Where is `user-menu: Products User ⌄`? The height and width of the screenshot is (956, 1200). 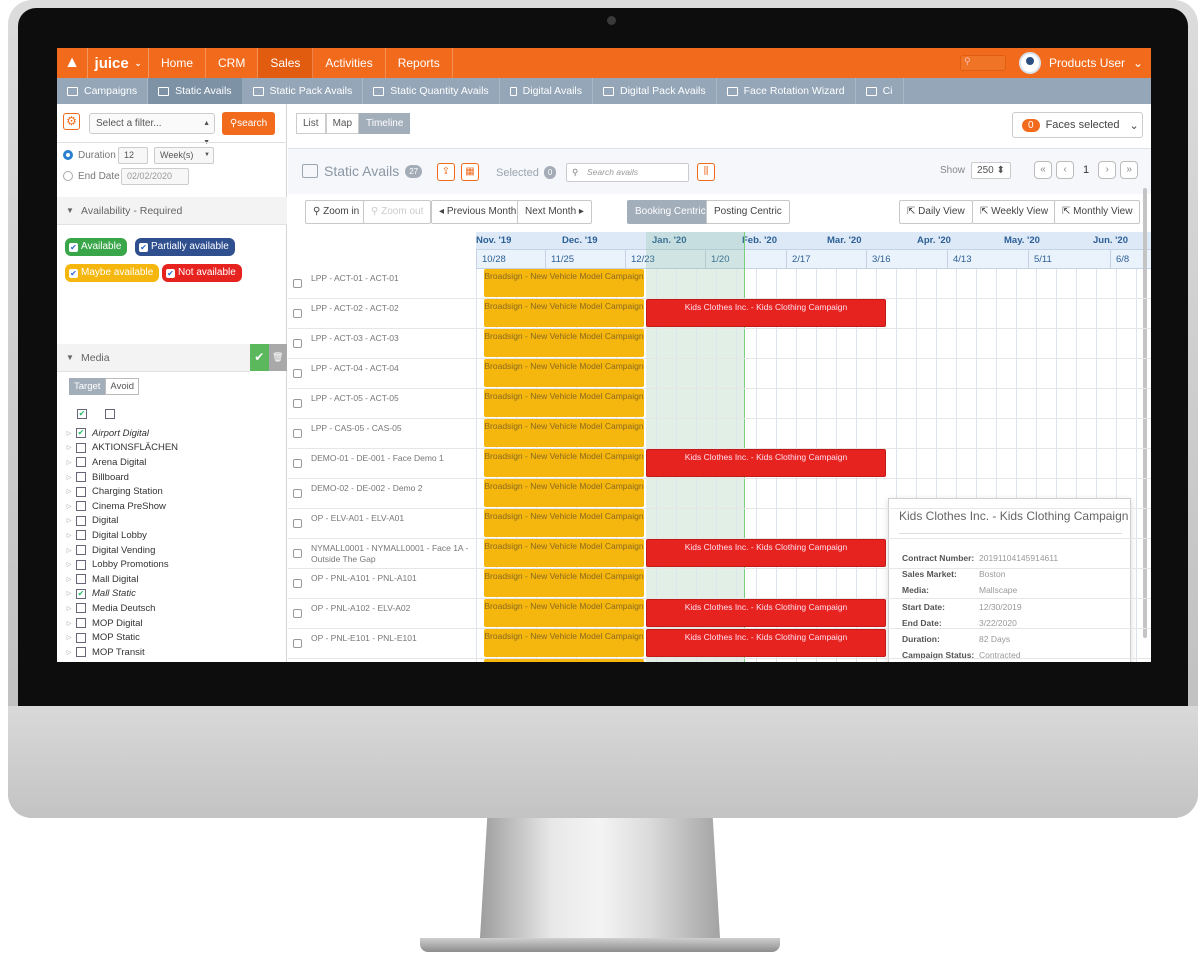 user-menu: Products User ⌄ is located at coordinates (1081, 63).